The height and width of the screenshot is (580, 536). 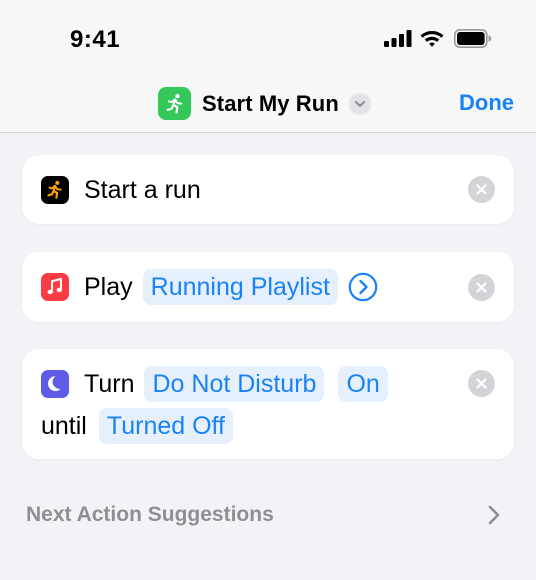 What do you see at coordinates (150, 514) in the screenshot?
I see `suggestions-label: Next Action Suggestions` at bounding box center [150, 514].